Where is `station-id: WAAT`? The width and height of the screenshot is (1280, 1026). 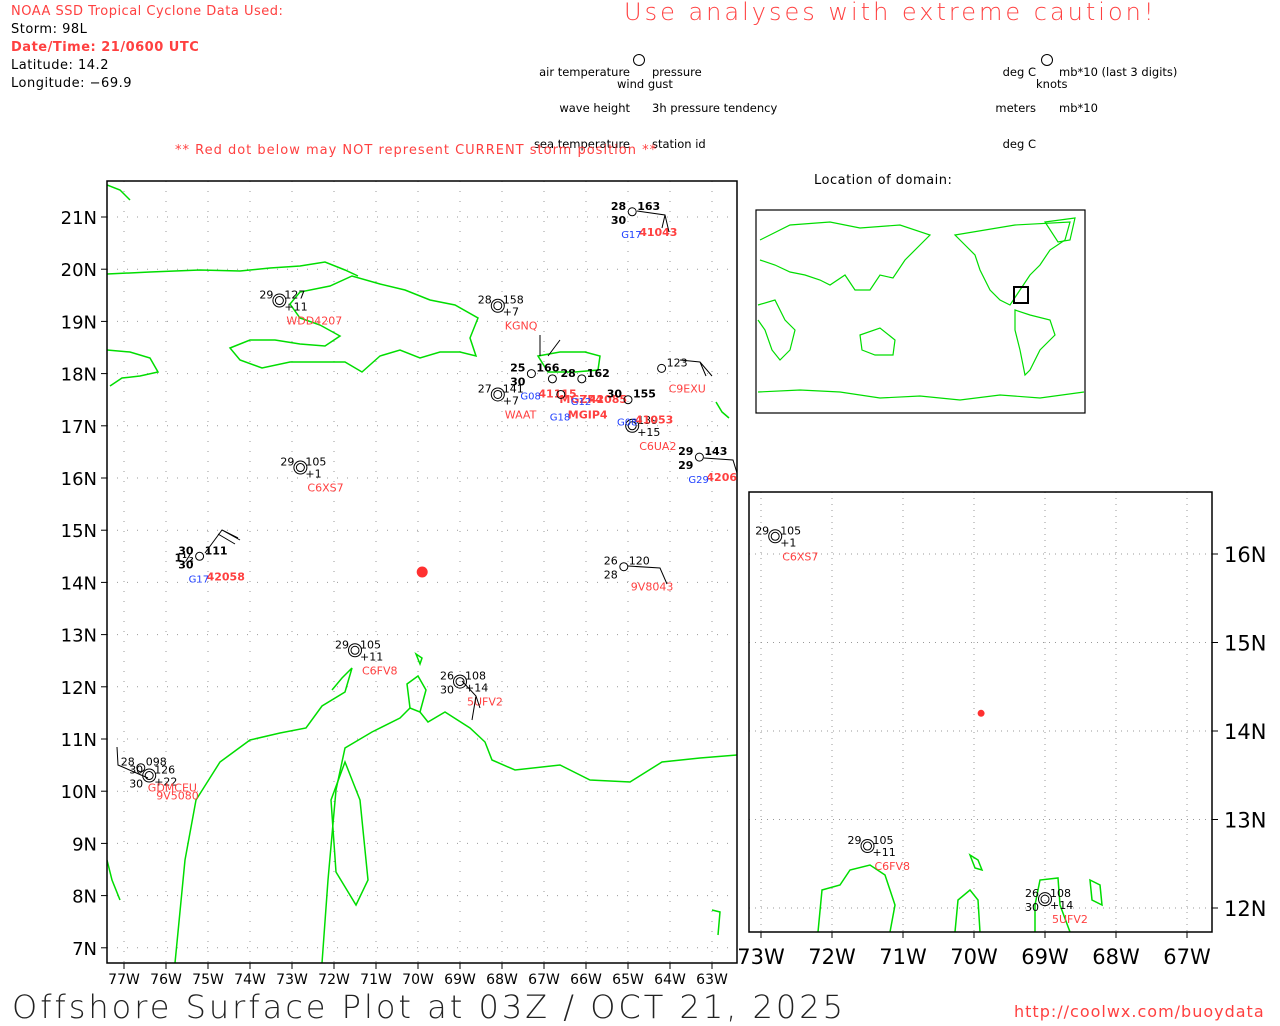
station-id: WAAT is located at coordinates (521, 414).